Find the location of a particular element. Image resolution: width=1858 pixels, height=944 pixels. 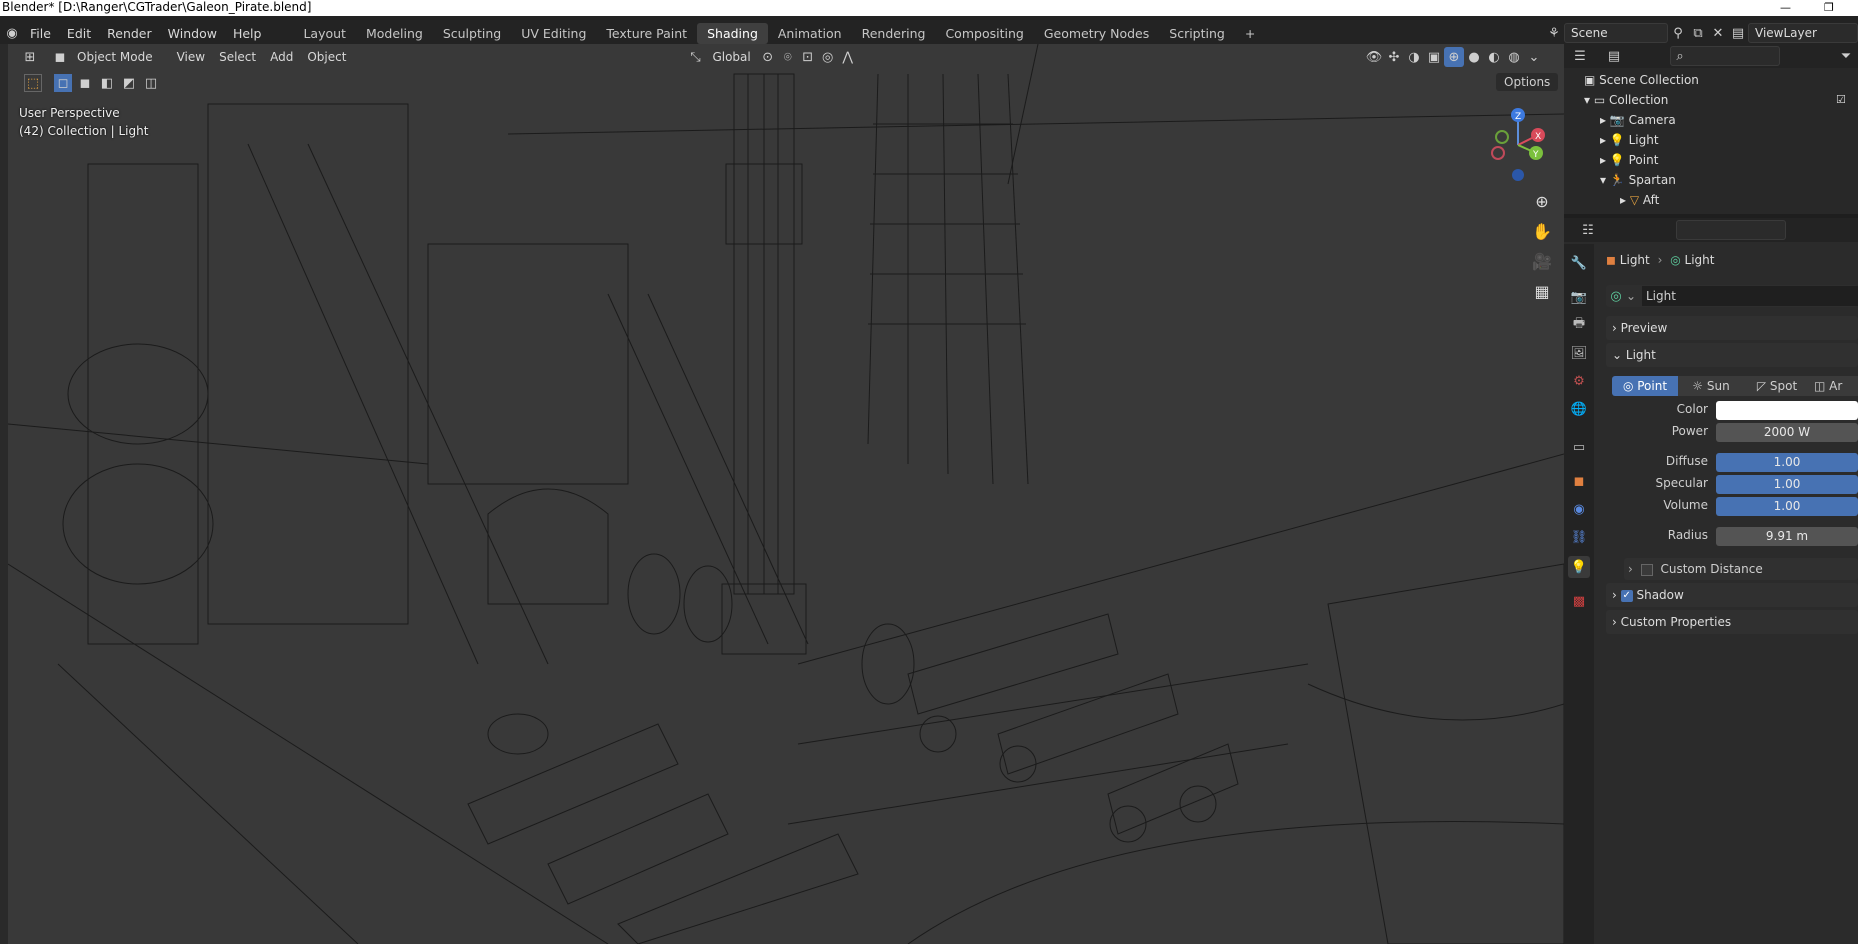

outliner-scene-collection: ▣ Scene Collection is located at coordinates (1641, 80).